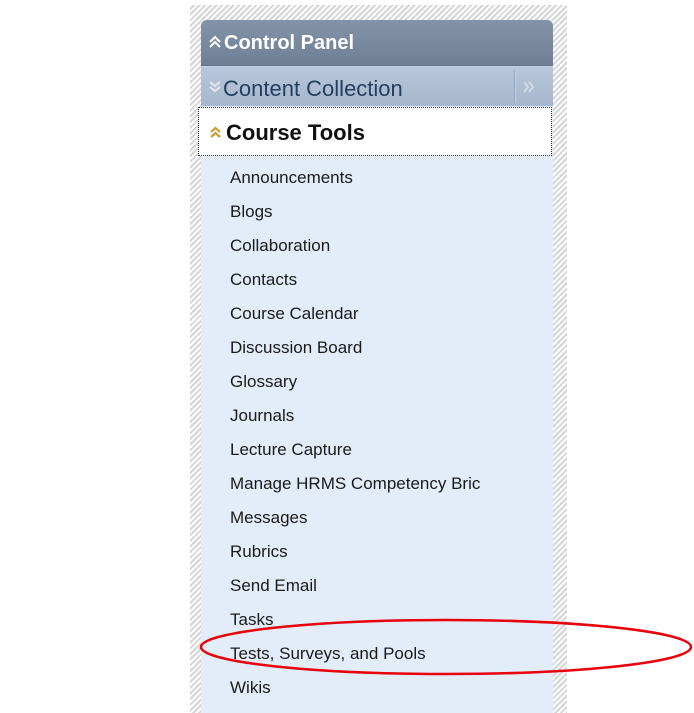  Describe the element at coordinates (377, 416) in the screenshot. I see `tool-link-journals: Journals` at that location.